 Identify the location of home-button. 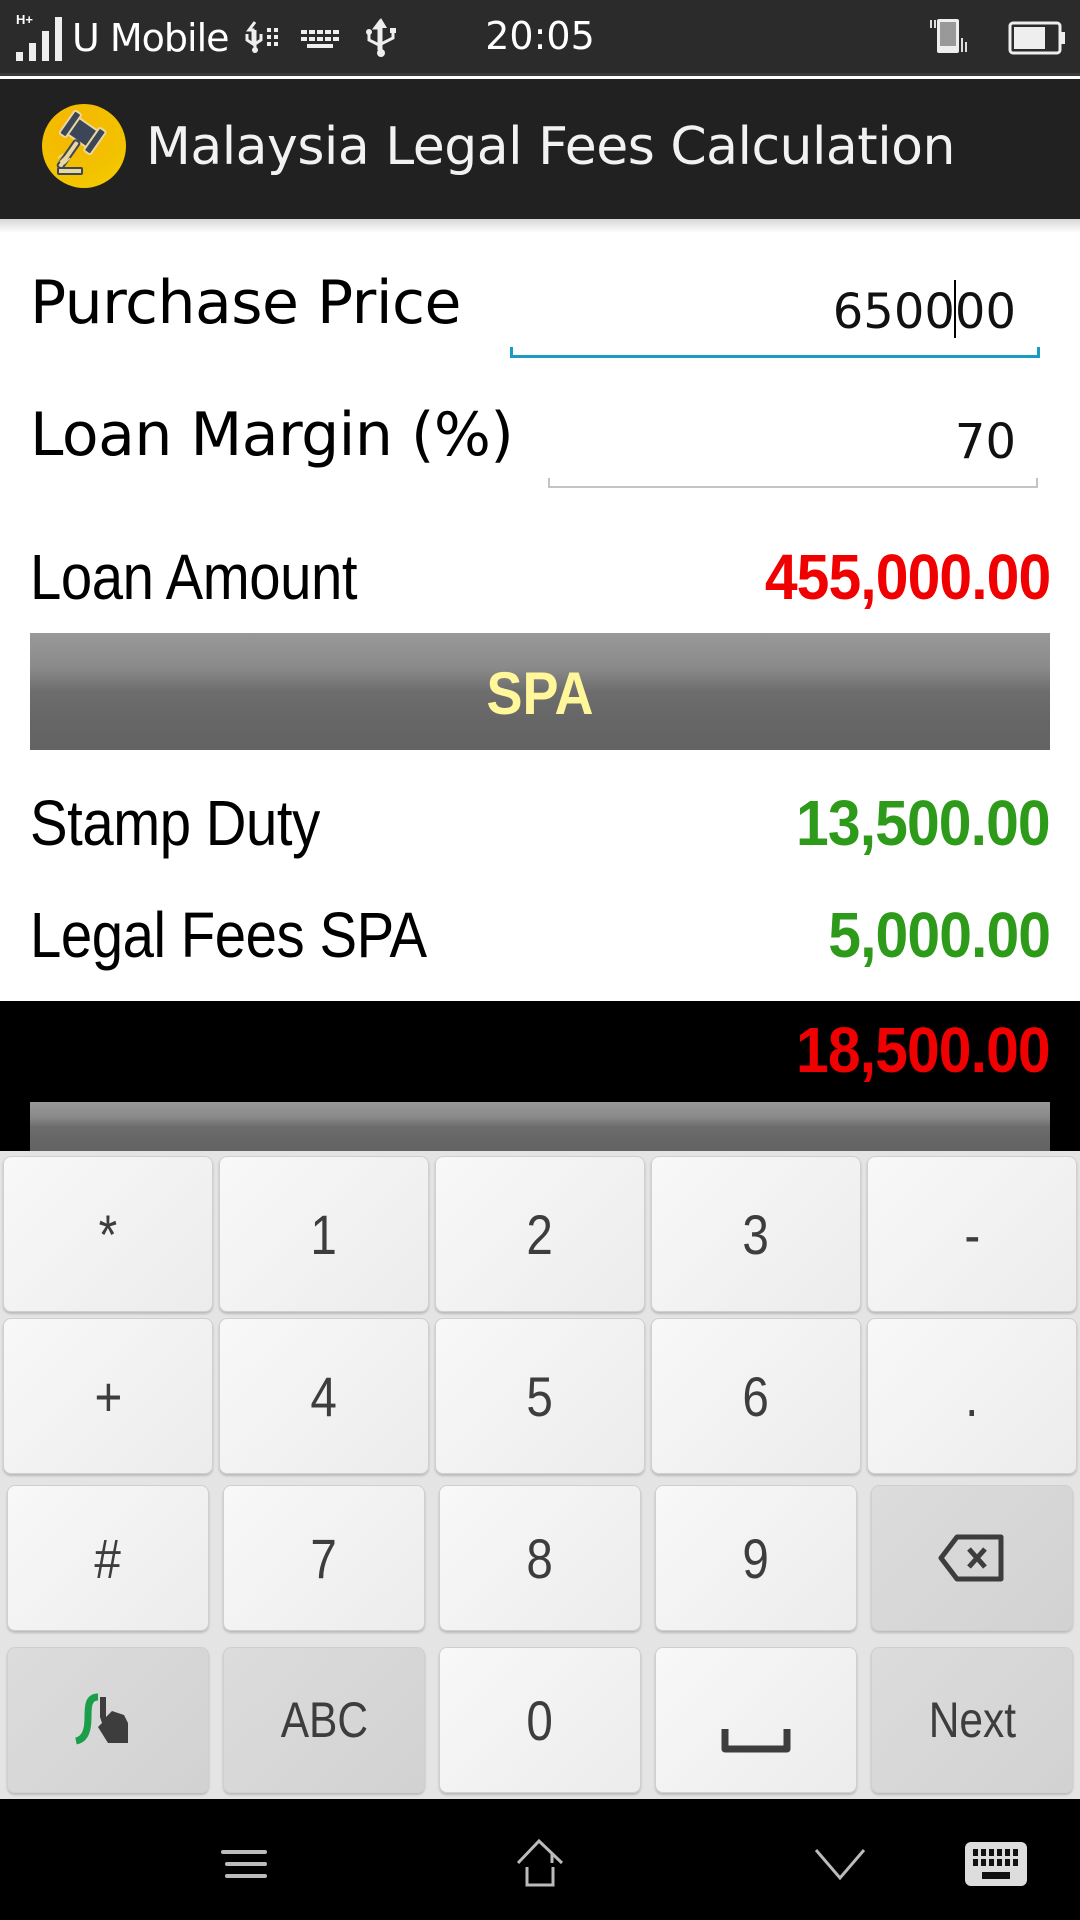
(540, 1864).